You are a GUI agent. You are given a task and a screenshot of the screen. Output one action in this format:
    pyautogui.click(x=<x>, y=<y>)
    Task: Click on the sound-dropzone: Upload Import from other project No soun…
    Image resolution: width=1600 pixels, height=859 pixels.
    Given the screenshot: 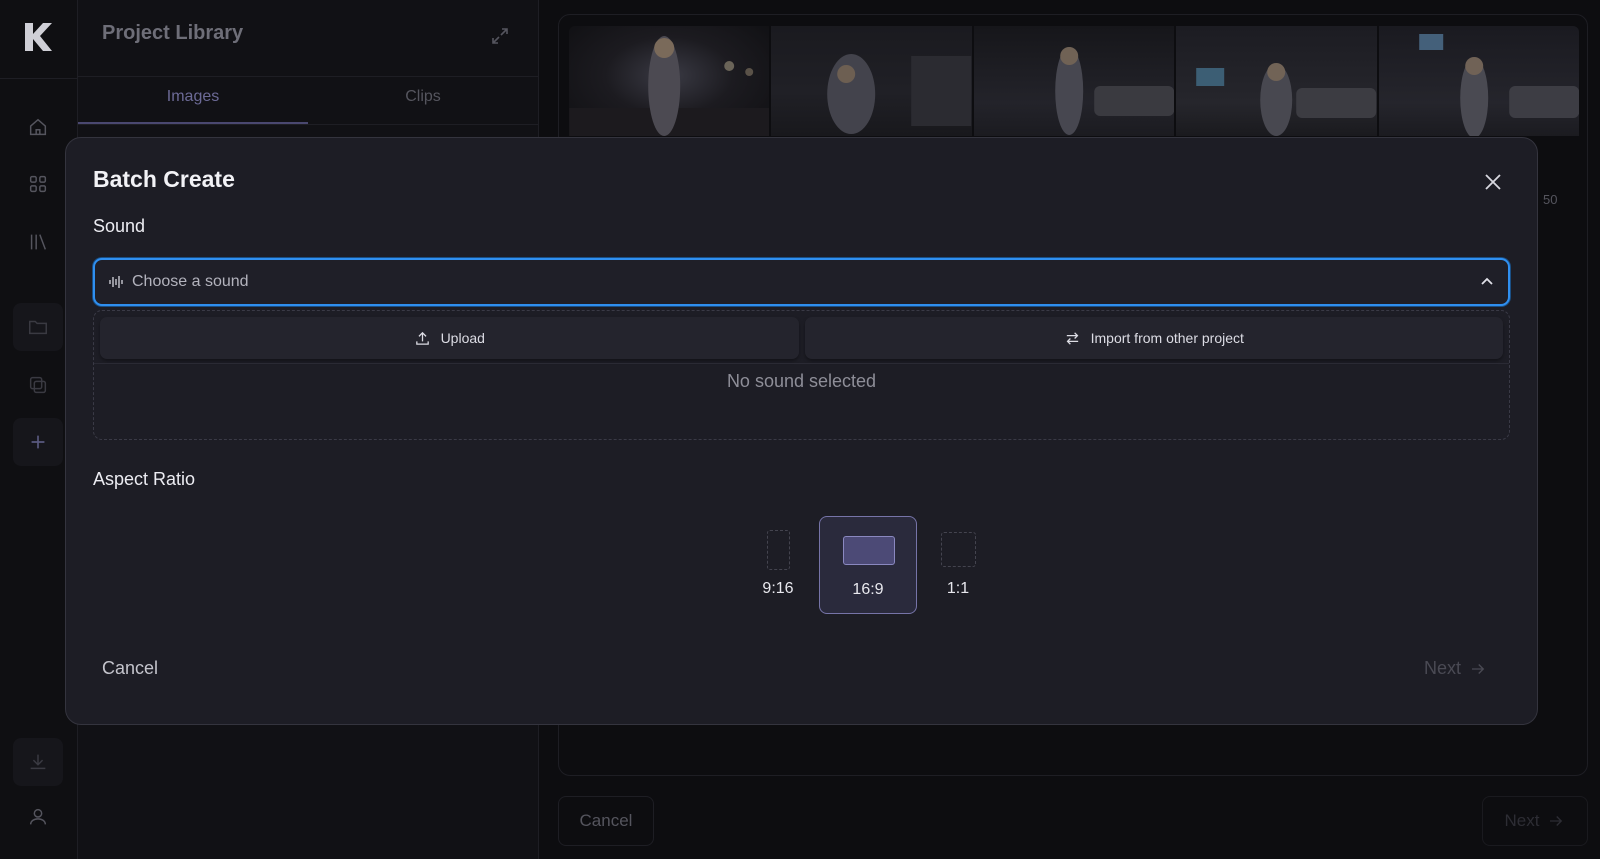 What is the action you would take?
    pyautogui.click(x=801, y=375)
    